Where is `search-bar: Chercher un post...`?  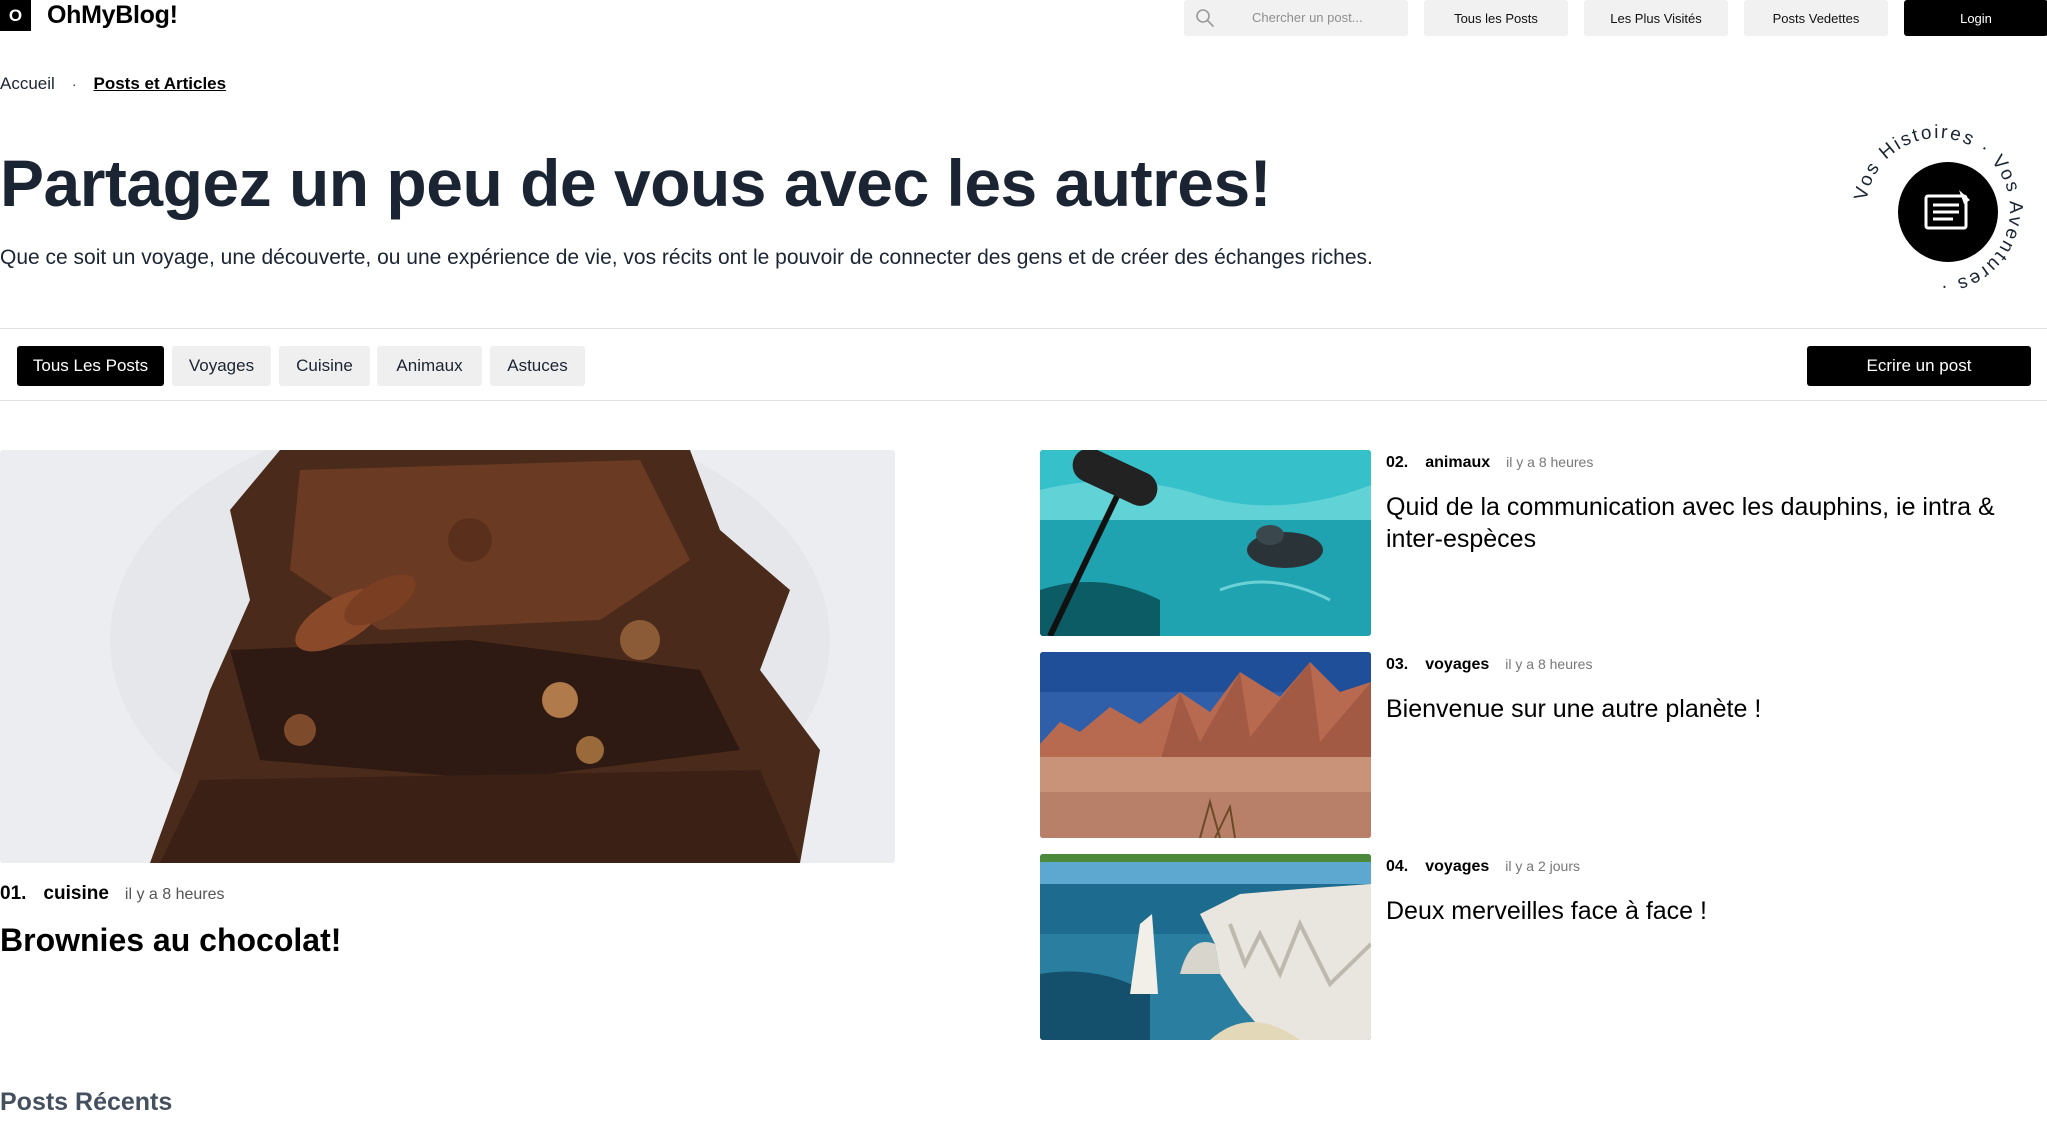
search-bar: Chercher un post... is located at coordinates (1296, 18).